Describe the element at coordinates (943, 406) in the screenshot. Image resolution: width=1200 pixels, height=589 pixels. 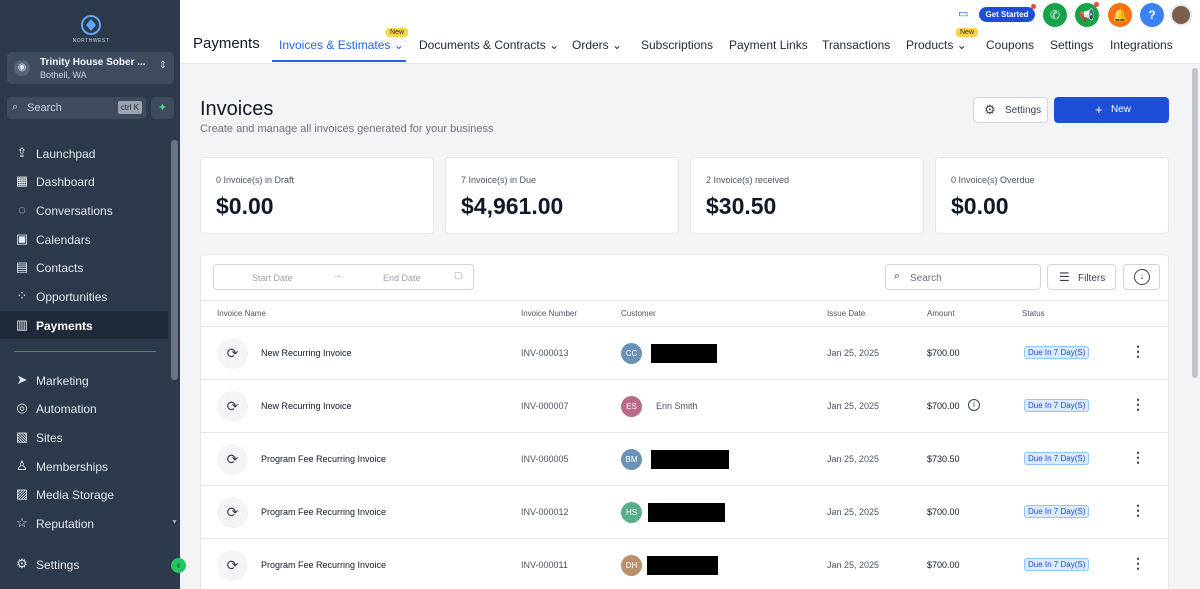
I see `amount: $700.00` at that location.